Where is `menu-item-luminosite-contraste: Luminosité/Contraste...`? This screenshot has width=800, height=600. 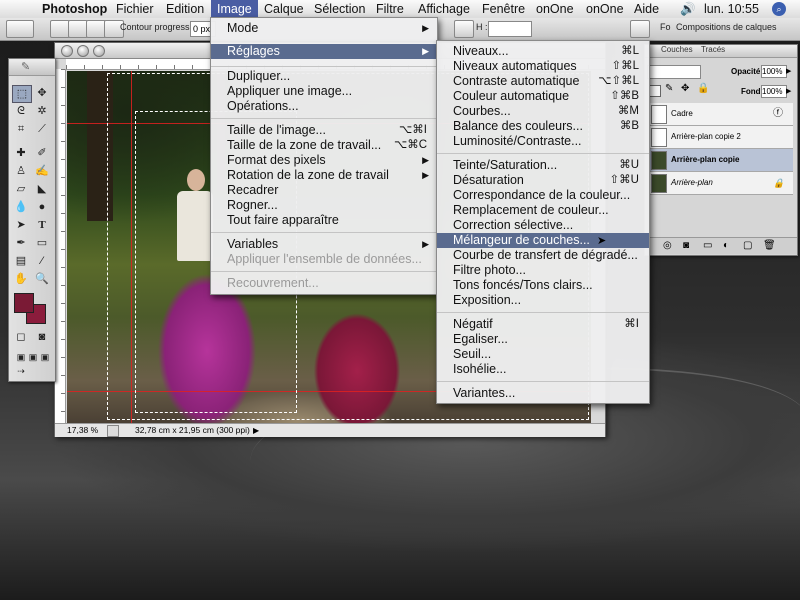
menu-item-luminosite-contraste: Luminosité/Contraste... is located at coordinates (543, 141).